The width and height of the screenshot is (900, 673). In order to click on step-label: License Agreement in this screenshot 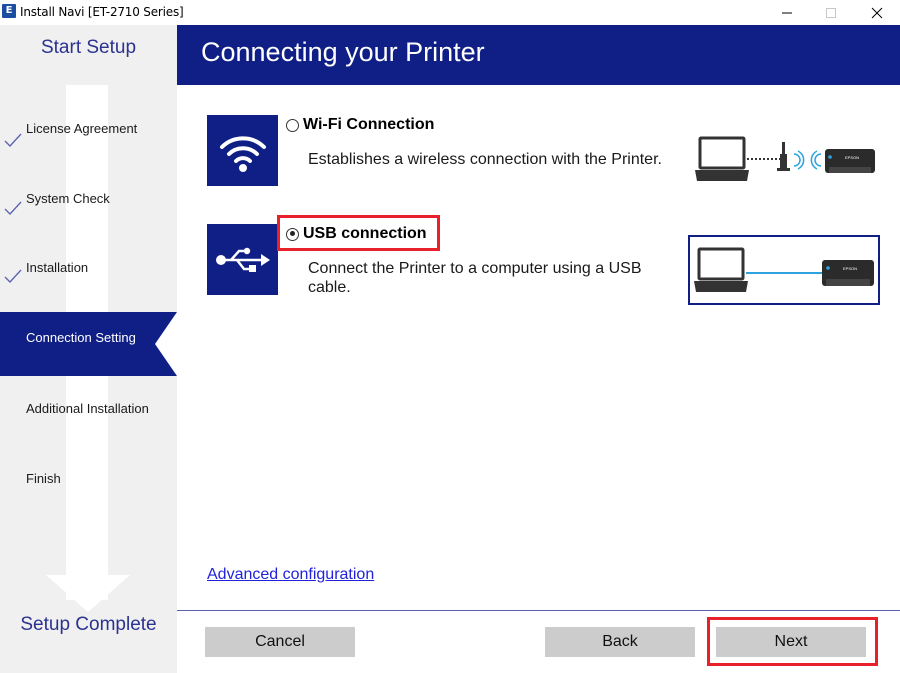, I will do `click(82, 128)`.